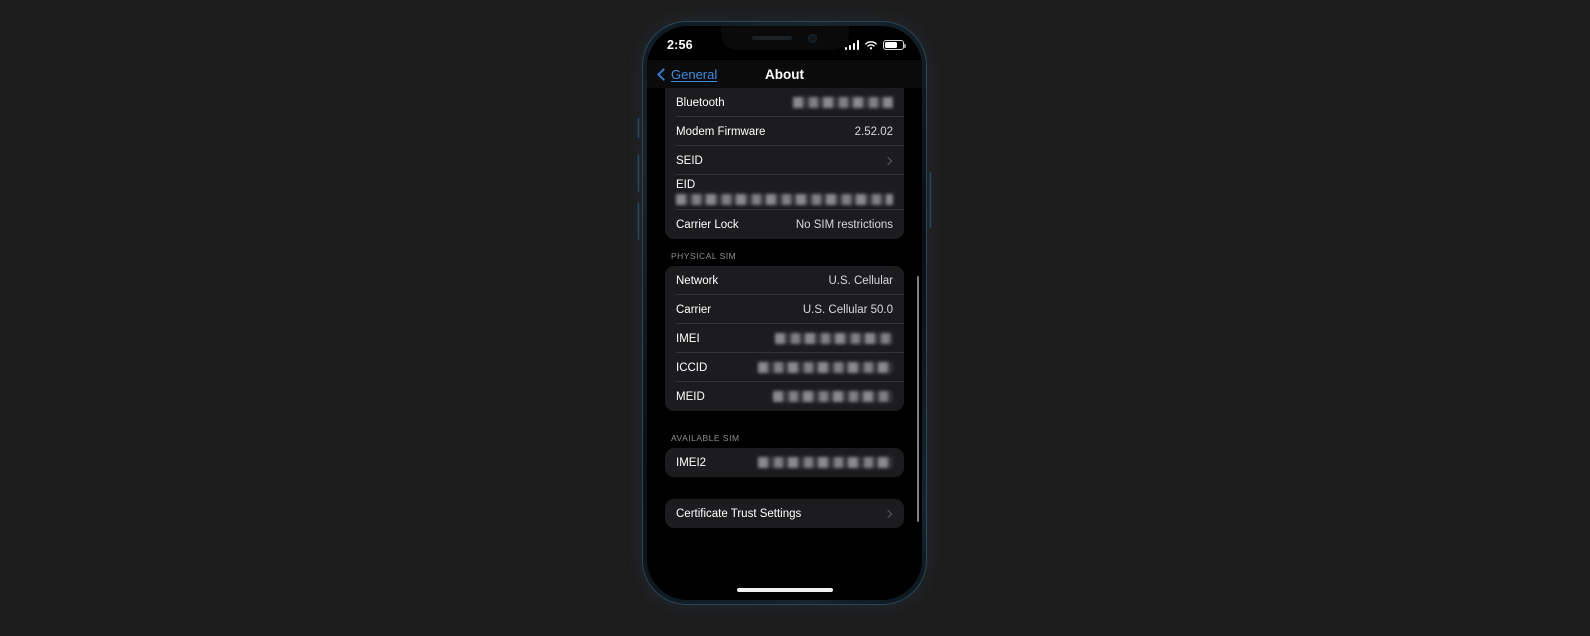 This screenshot has height=636, width=1590. Describe the element at coordinates (638, 221) in the screenshot. I see `volume-down-button` at that location.